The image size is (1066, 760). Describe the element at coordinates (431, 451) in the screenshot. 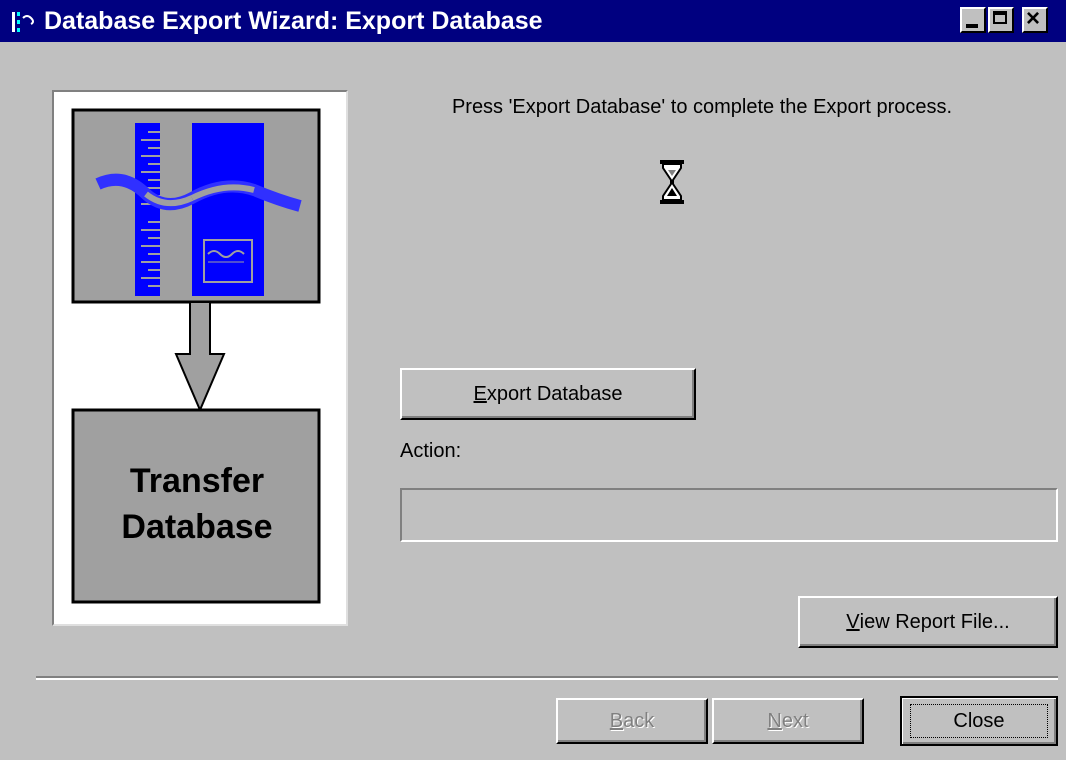

I see `action-label: Action:` at that location.